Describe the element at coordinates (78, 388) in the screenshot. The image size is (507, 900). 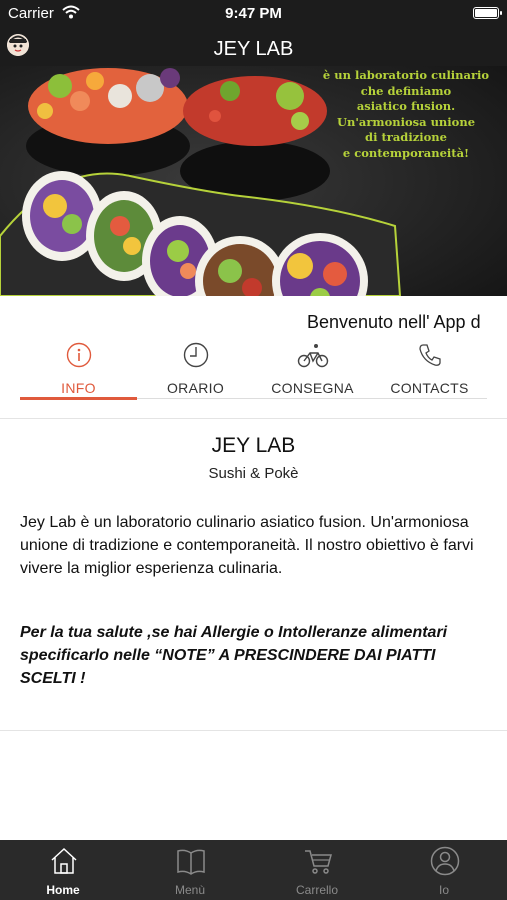
I see `tab-label: INFO` at that location.